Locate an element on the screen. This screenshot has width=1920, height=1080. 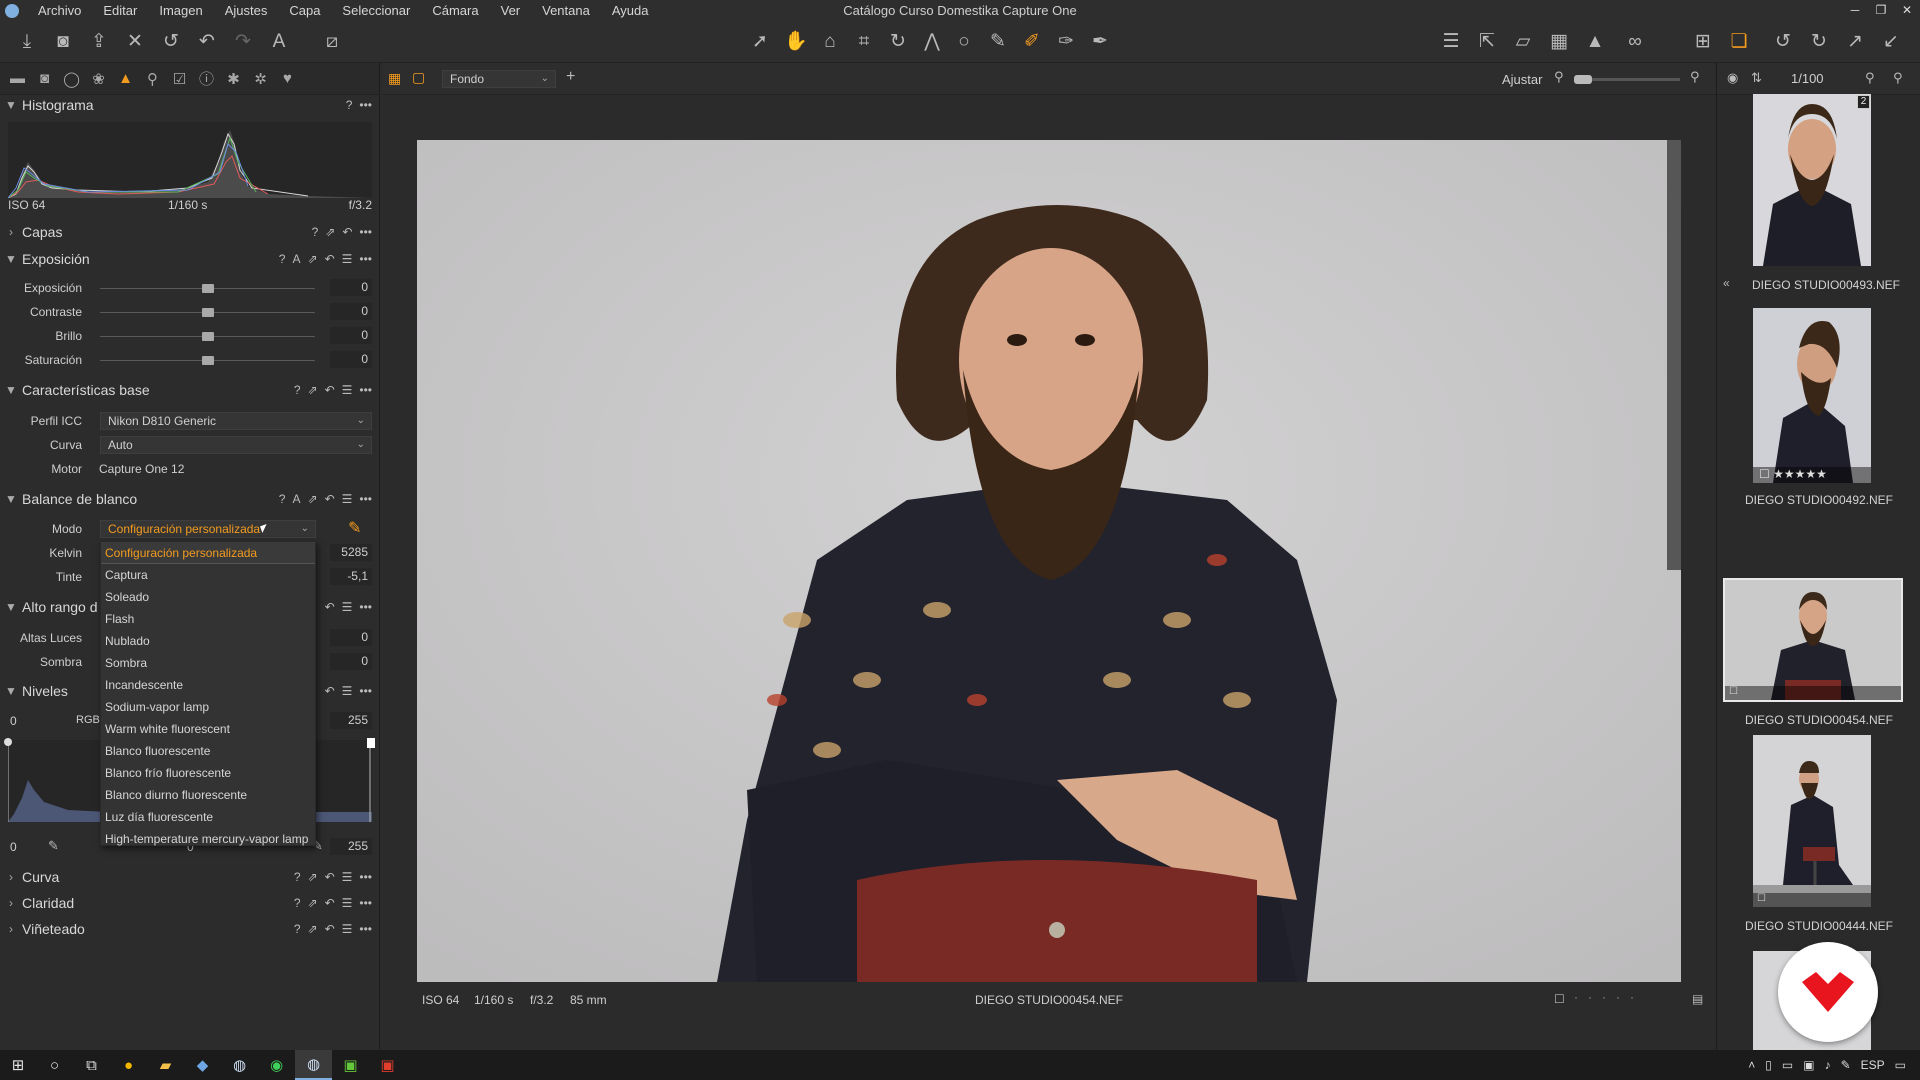
wb-option: Blanco diurno fluorescente is located at coordinates (208, 795).